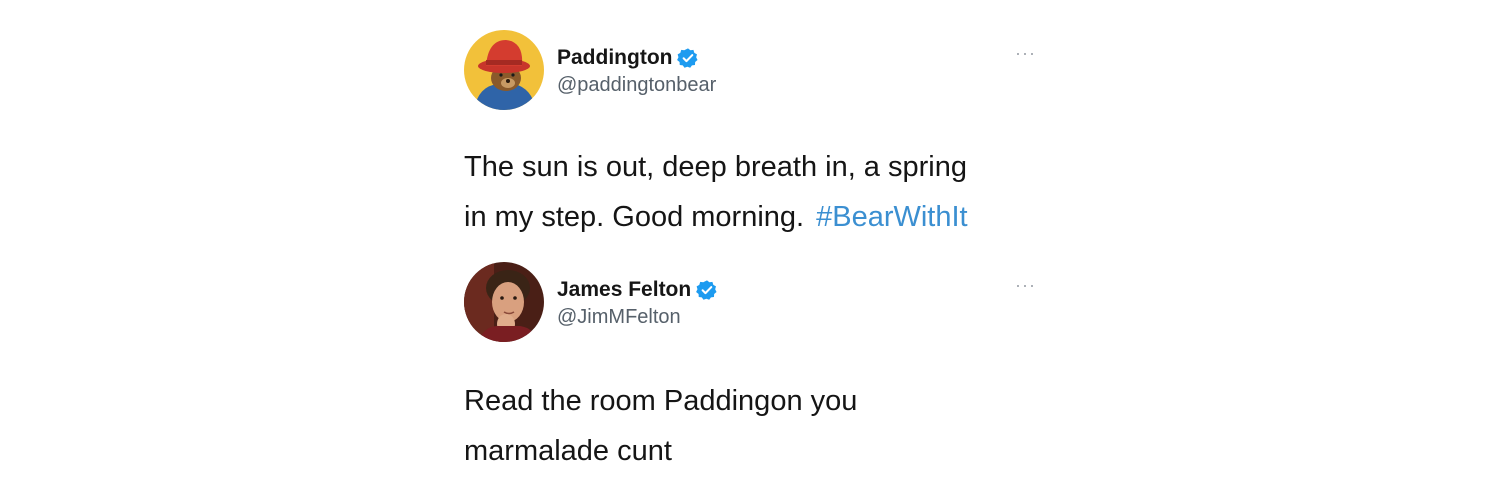 The width and height of the screenshot is (1500, 500). What do you see at coordinates (750, 303) in the screenshot?
I see `tweet-header: James Felton @JimMFelton ···` at bounding box center [750, 303].